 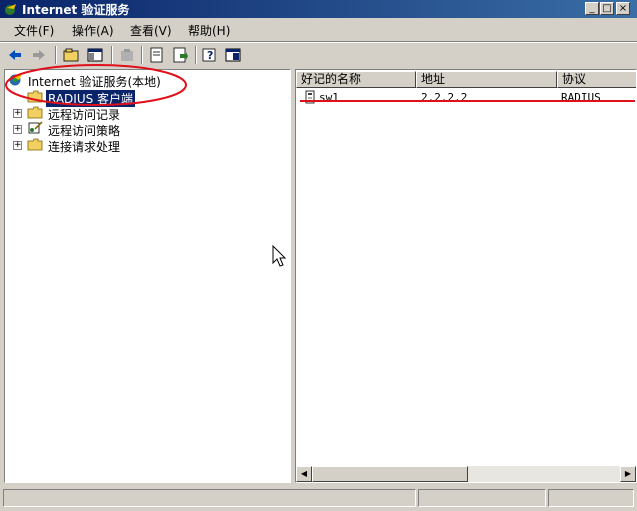 I want to click on tree-item-label: 连接请求处理, so click(x=84, y=147).